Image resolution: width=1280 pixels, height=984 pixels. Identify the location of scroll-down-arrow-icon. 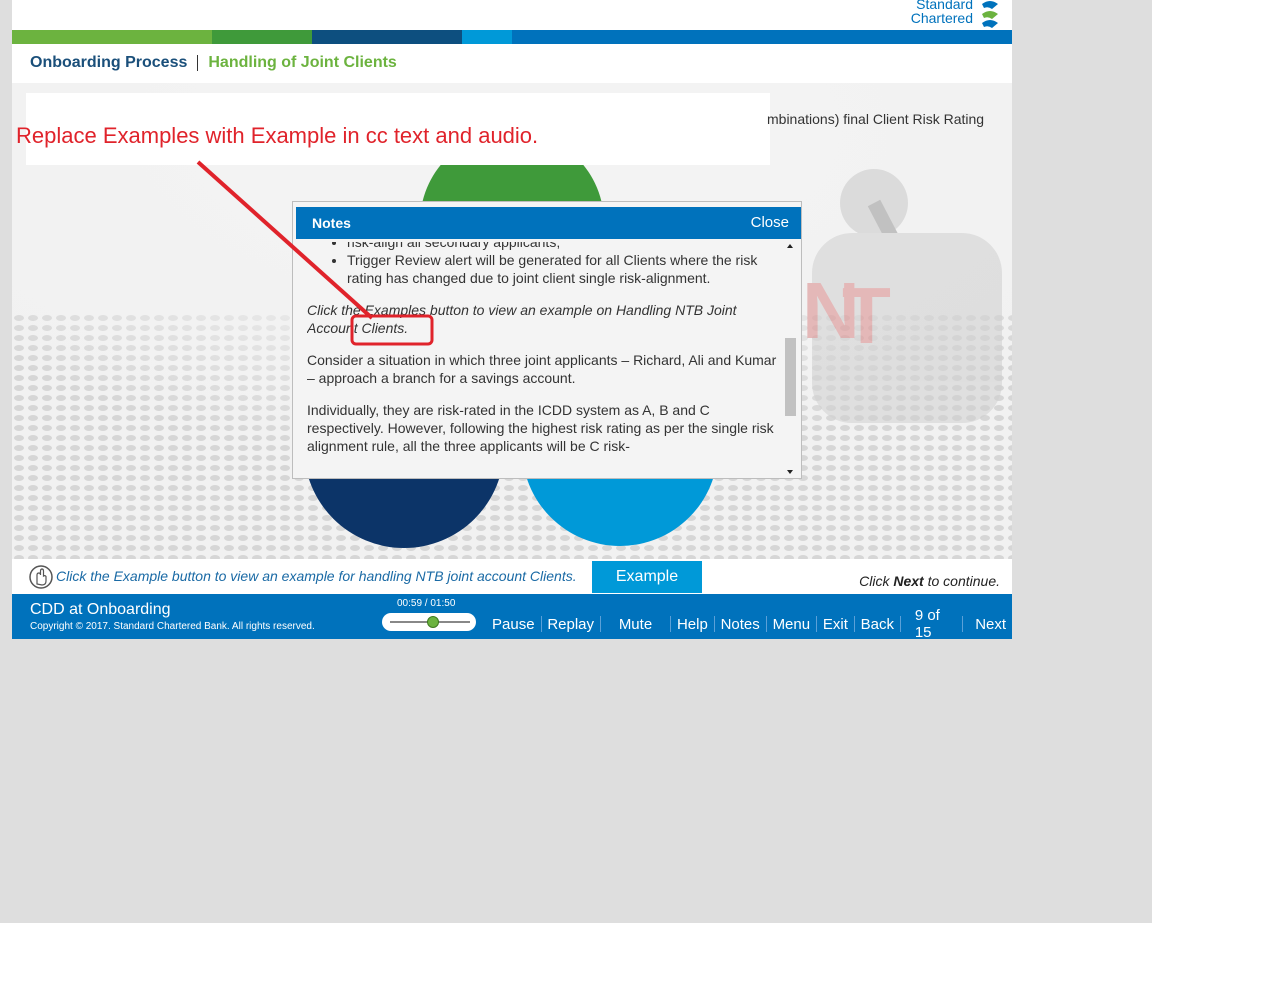
(790, 472).